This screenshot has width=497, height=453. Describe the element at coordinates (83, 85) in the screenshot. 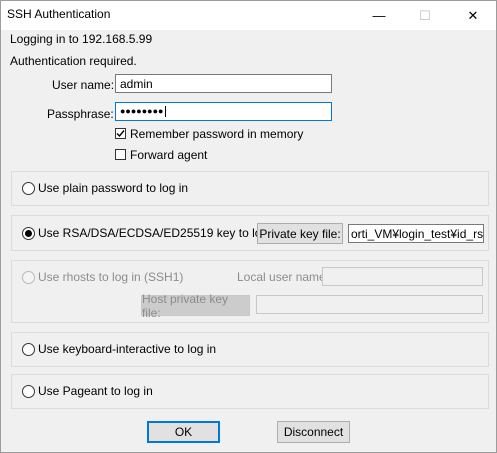

I see `username-label: User name:` at that location.